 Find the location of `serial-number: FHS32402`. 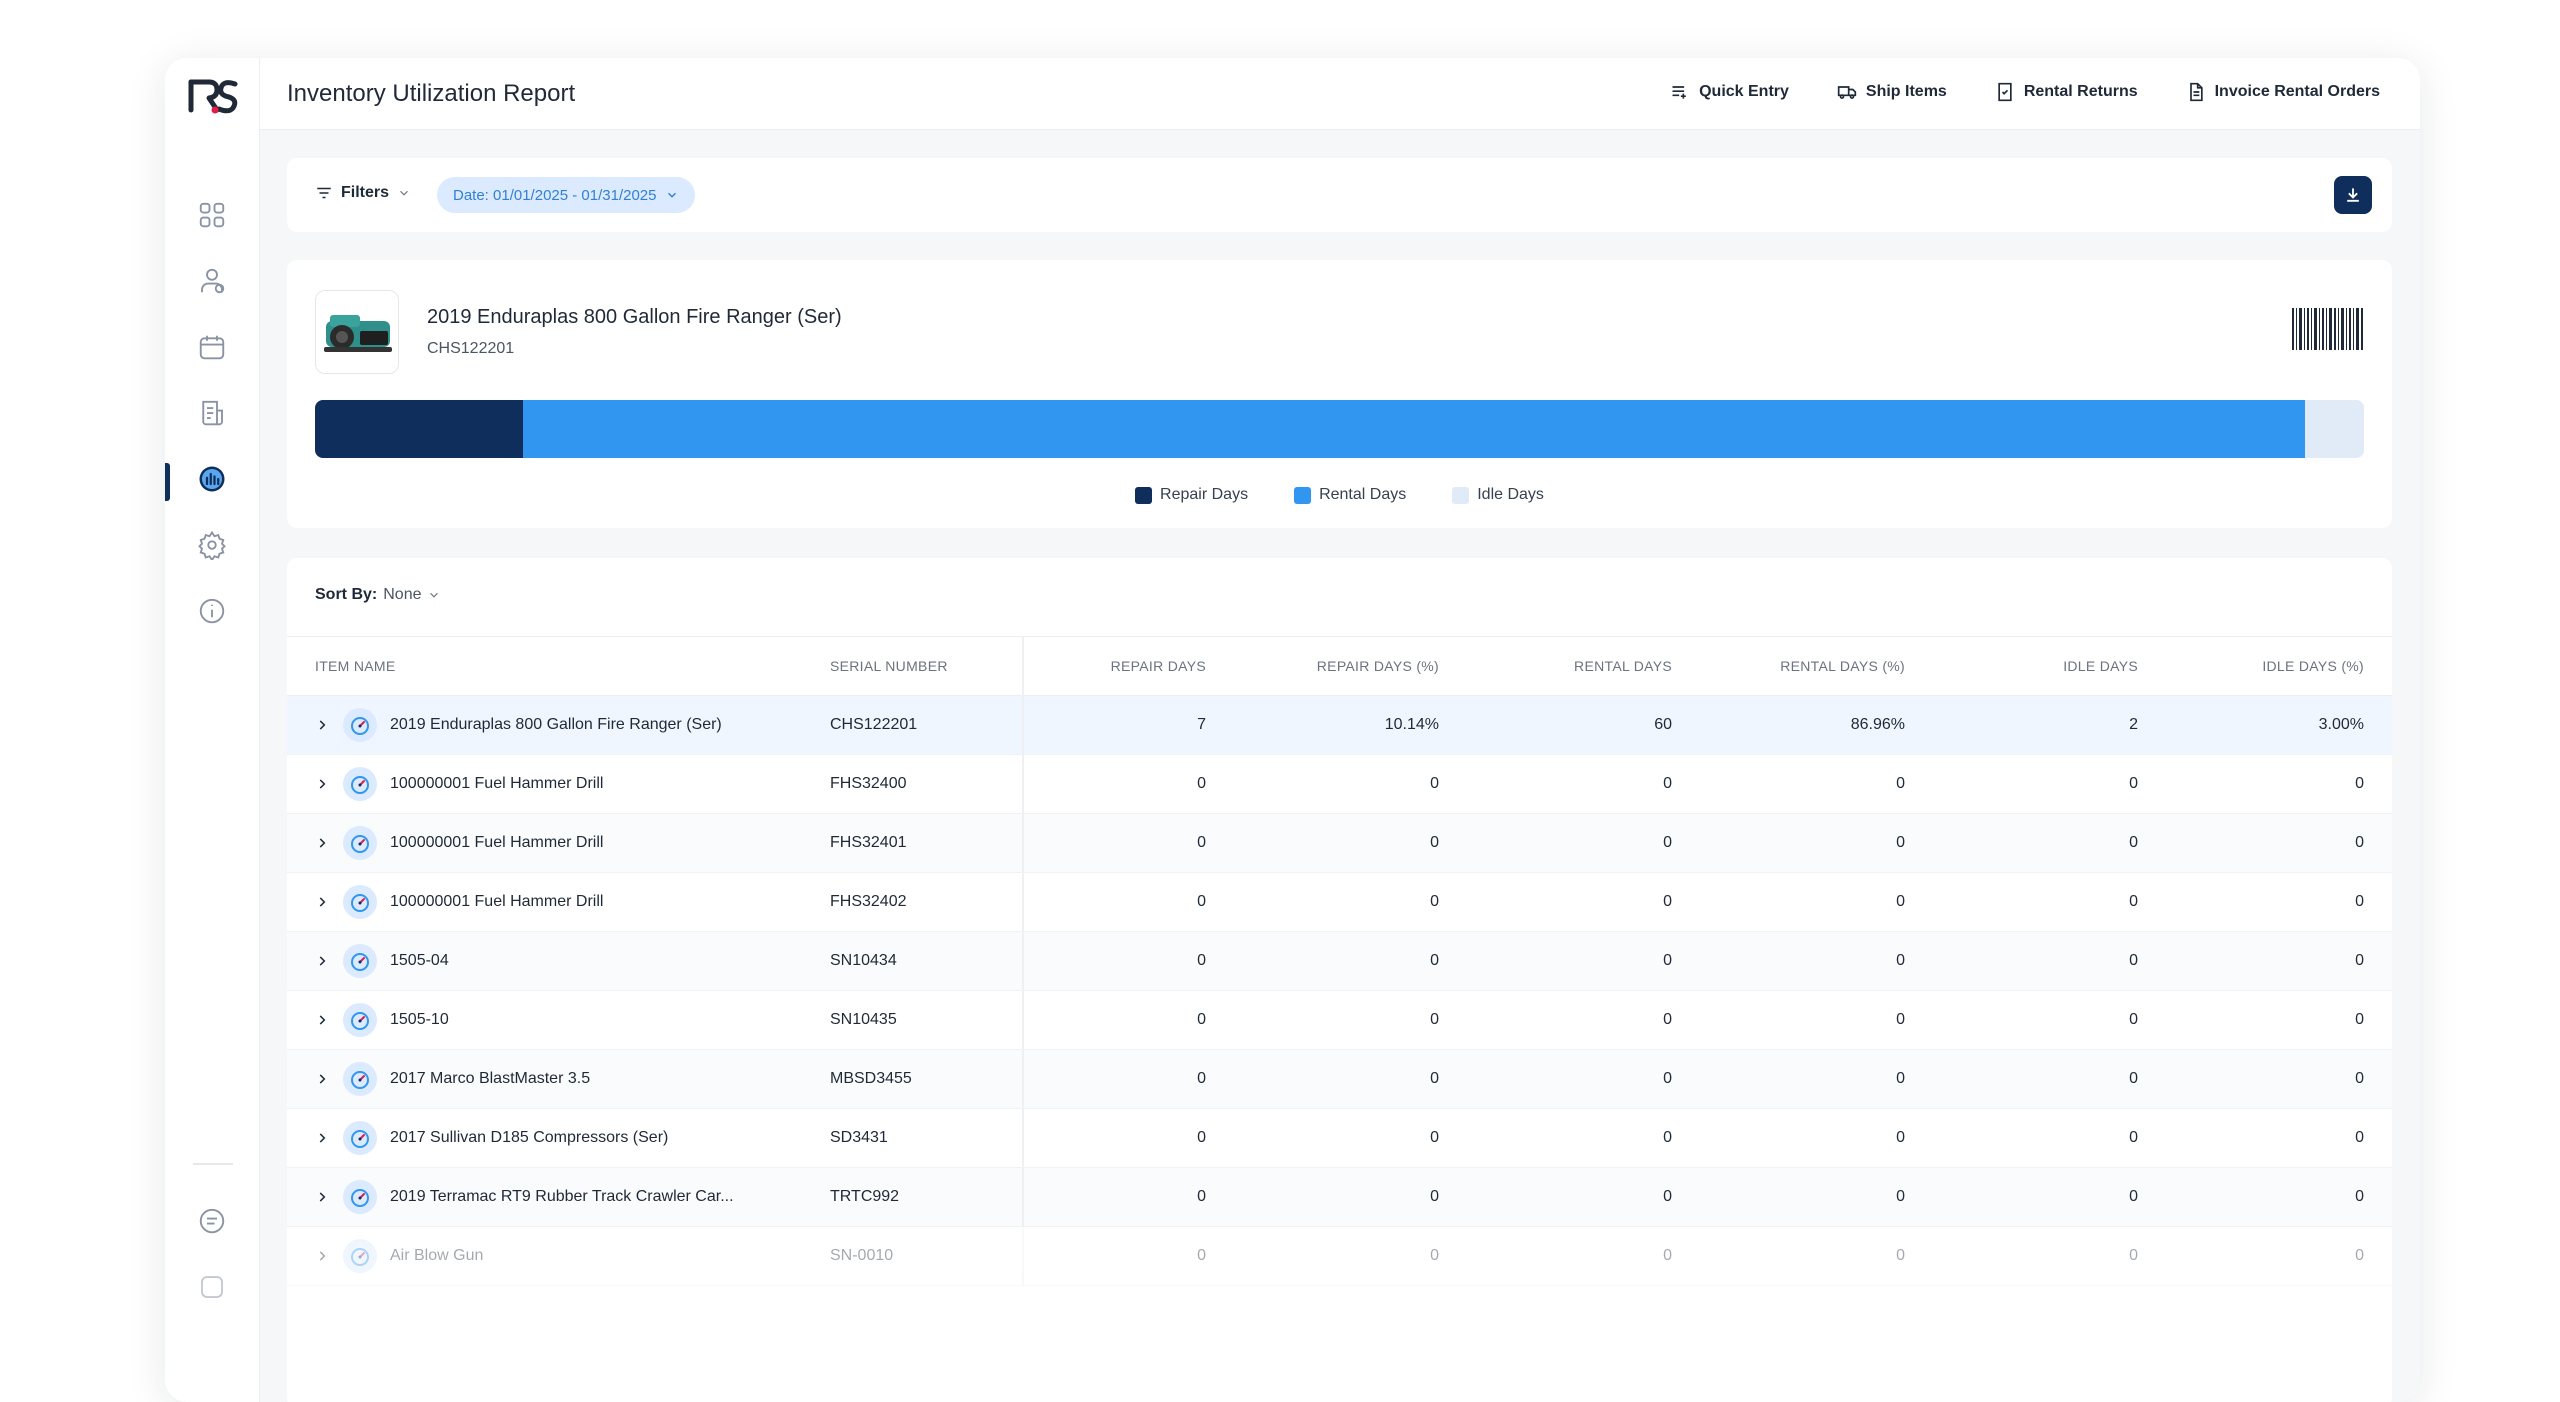

serial-number: FHS32402 is located at coordinates (868, 901).